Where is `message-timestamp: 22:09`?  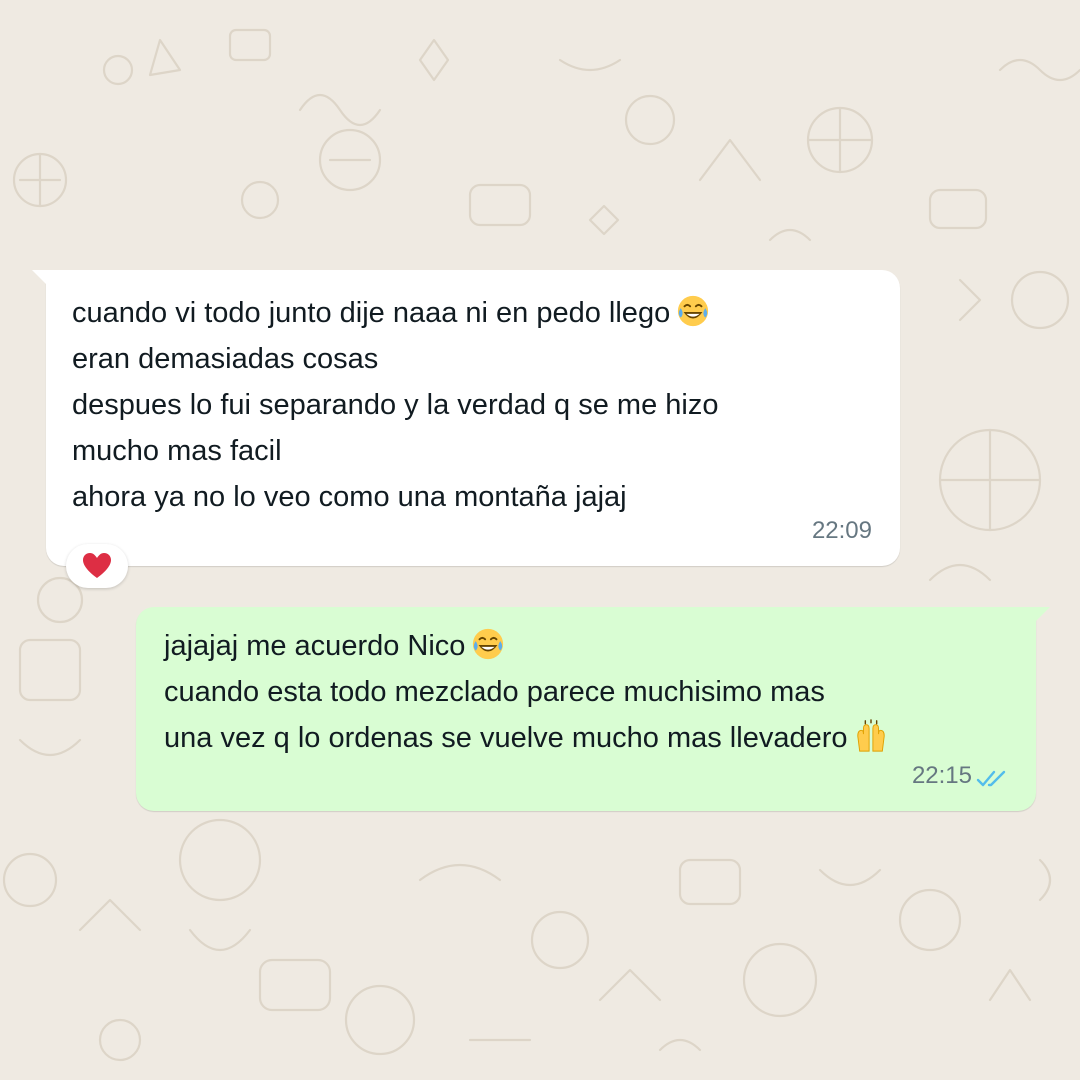
message-timestamp: 22:09 is located at coordinates (841, 530).